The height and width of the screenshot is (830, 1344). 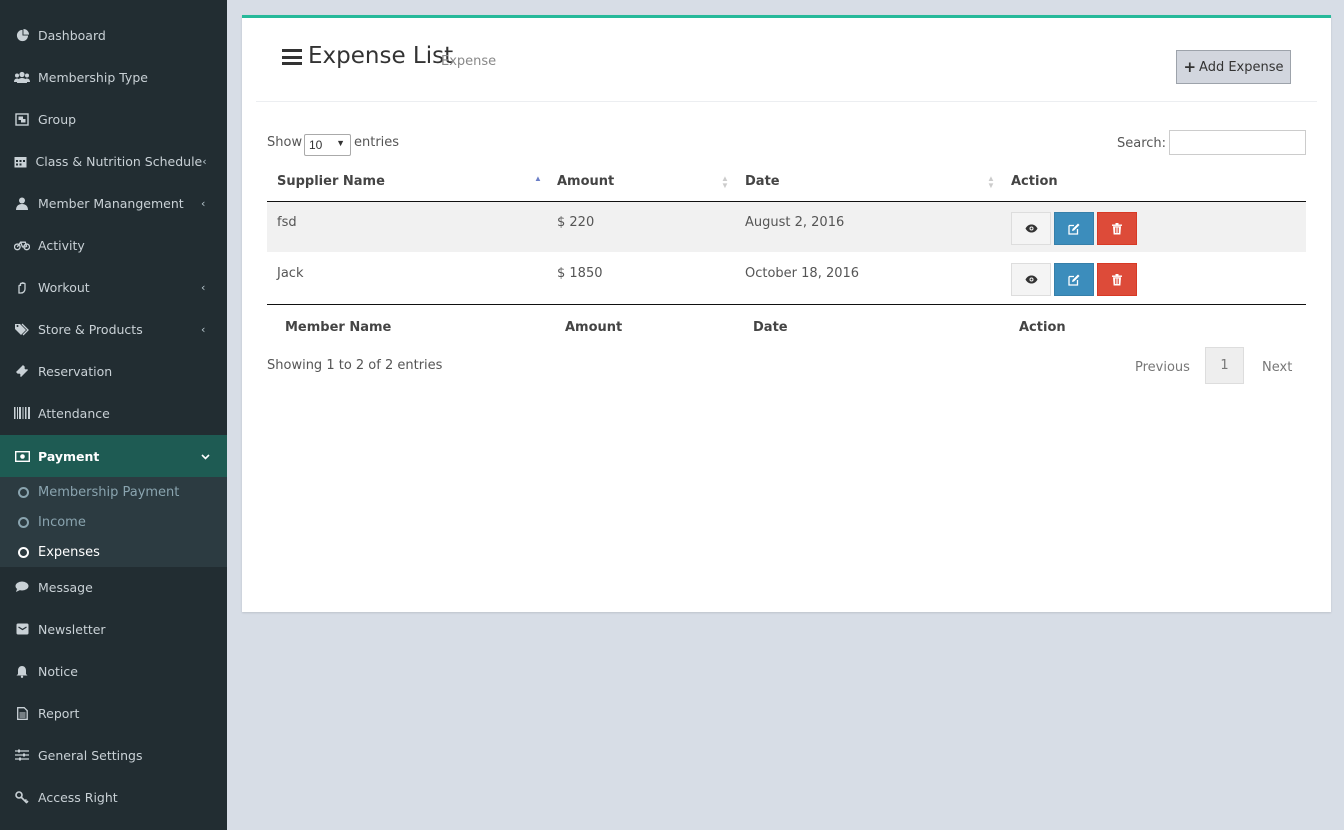 I want to click on entries-label: entries, so click(x=377, y=142).